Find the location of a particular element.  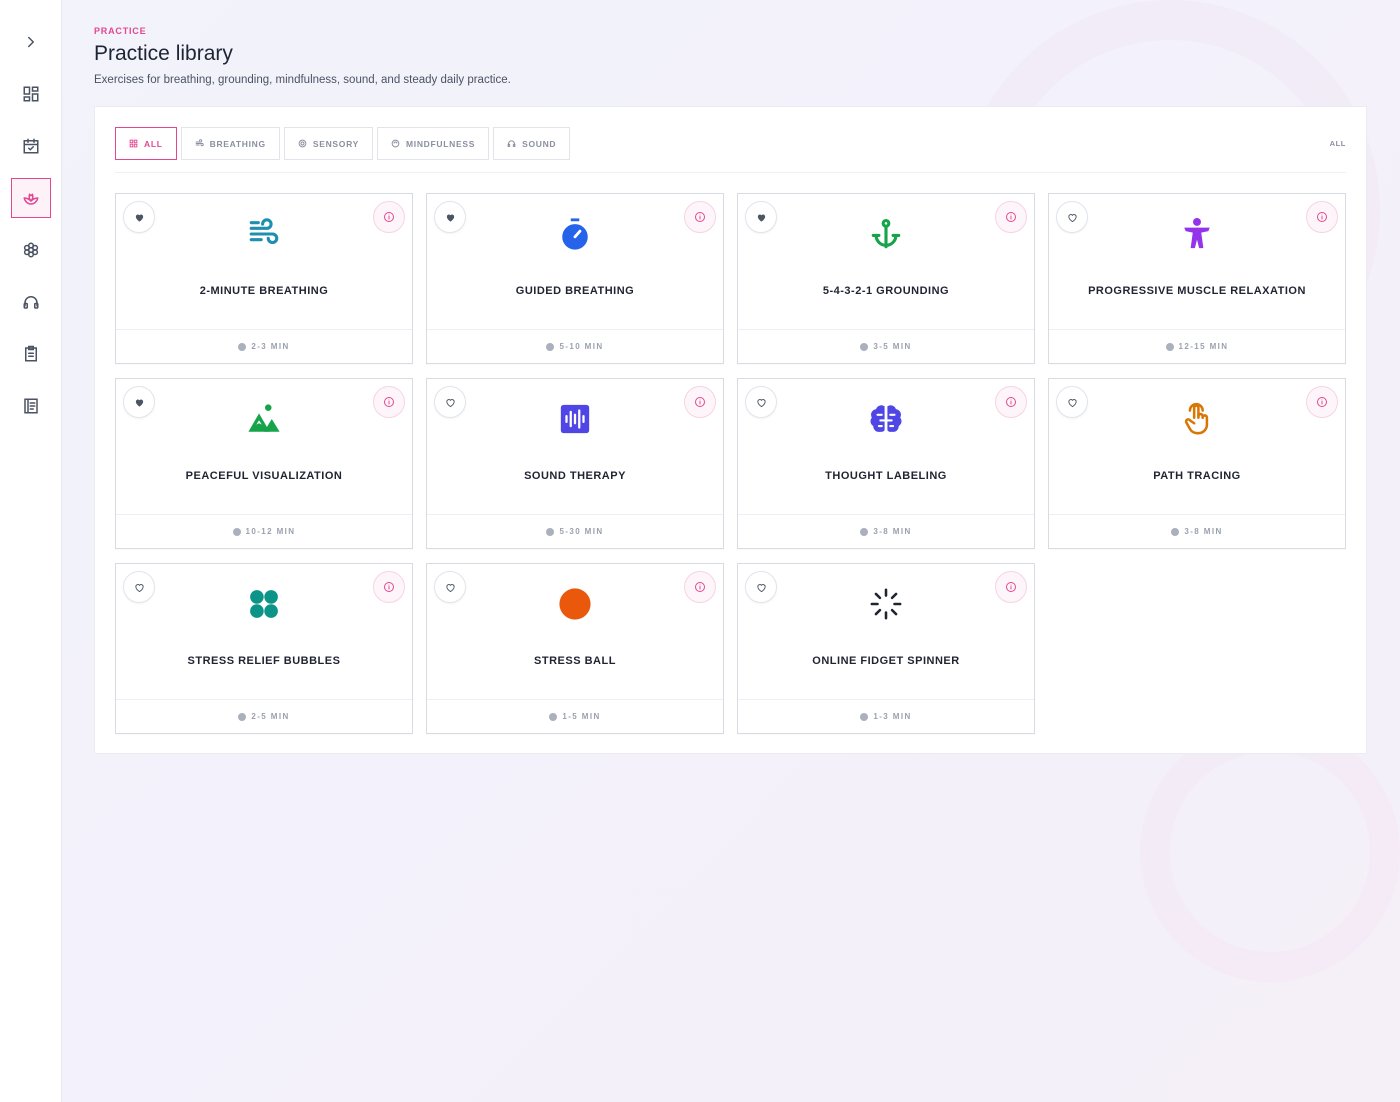

card-duration: 1-5 MIN is located at coordinates (581, 716).